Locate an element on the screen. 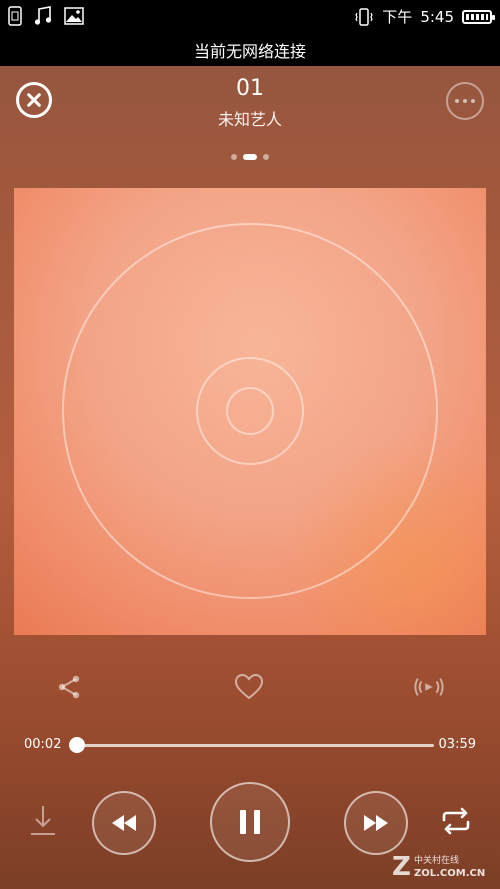  seek-bar is located at coordinates (251, 745).